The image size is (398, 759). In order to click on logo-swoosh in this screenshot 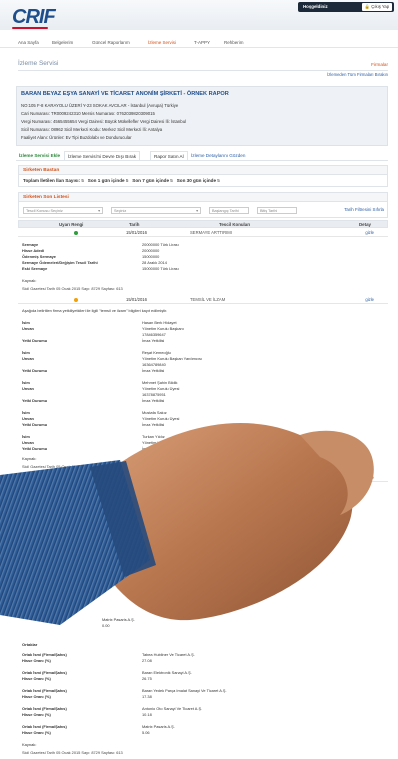, I will do `click(30, 28)`.